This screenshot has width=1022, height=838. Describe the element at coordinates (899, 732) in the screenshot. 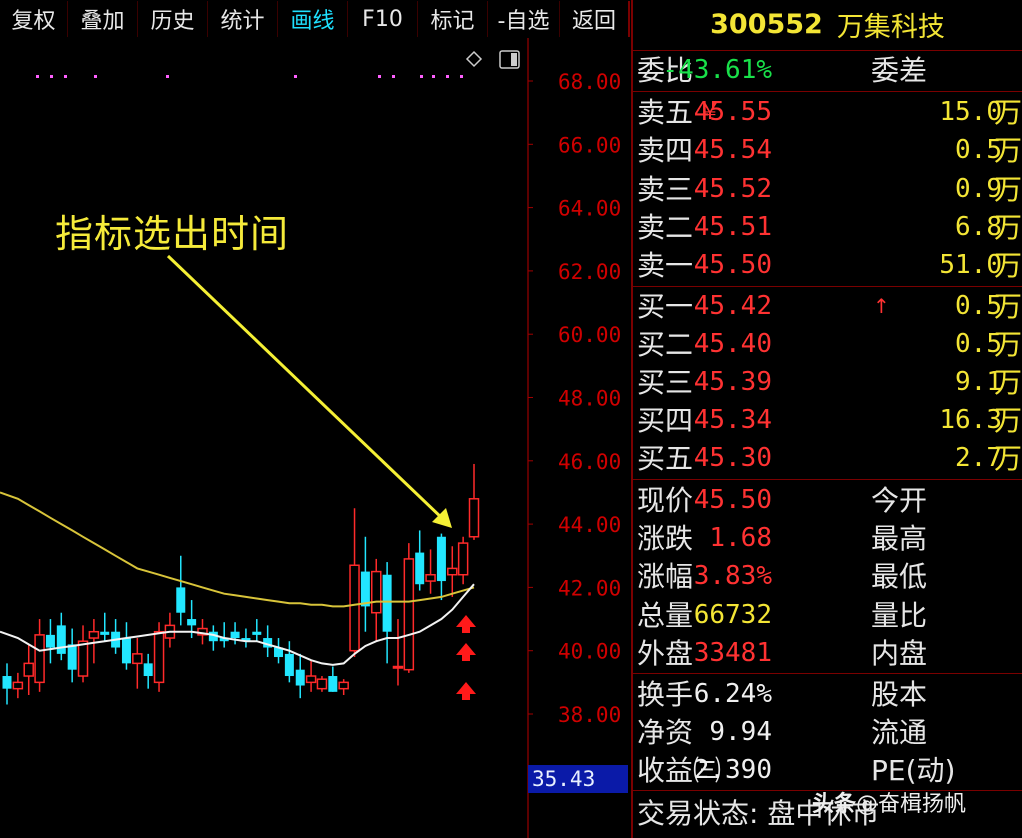

I see `stat-label-secondary: 流通` at that location.